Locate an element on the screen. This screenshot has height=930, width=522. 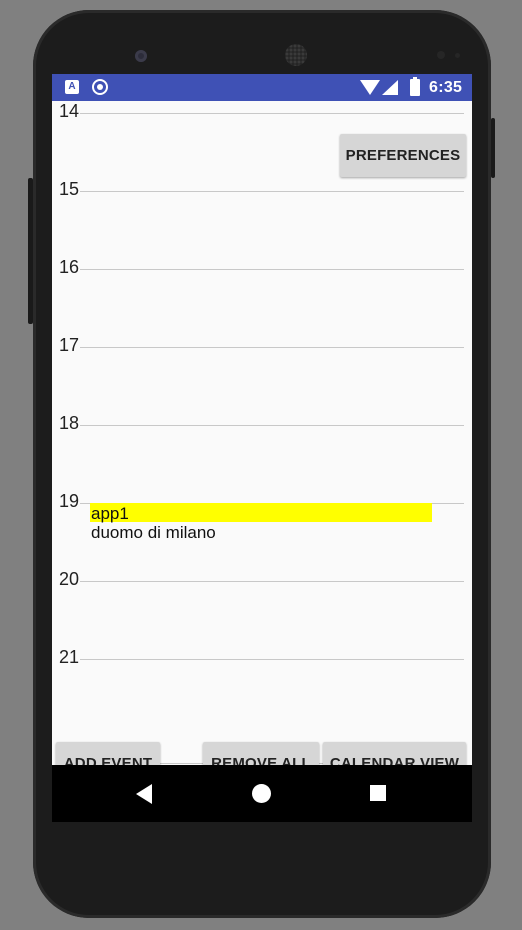
hour-row: 14 is located at coordinates (262, 116).